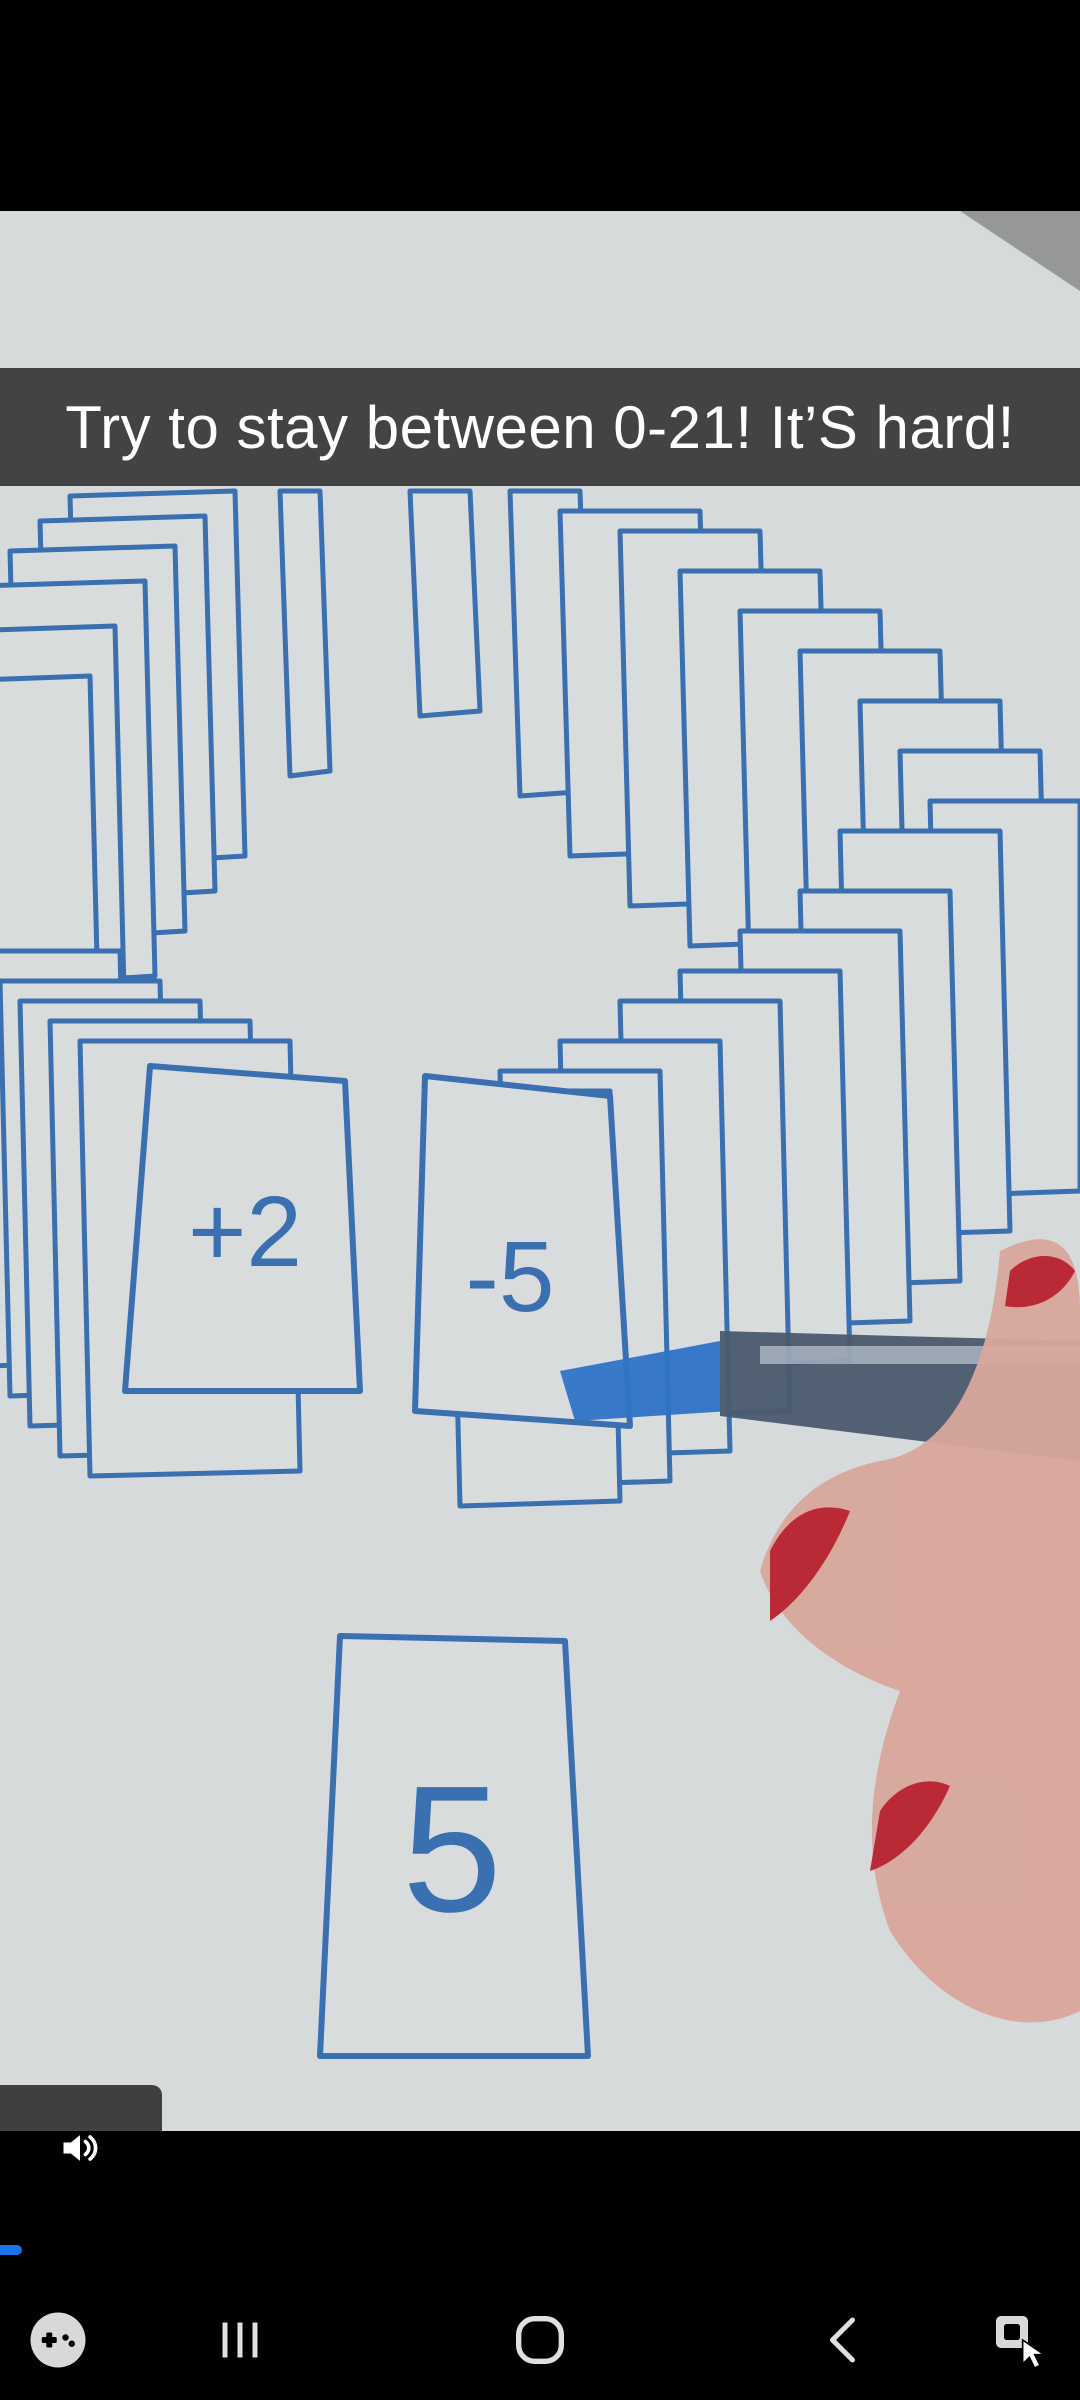 This screenshot has height=2400, width=1080. What do you see at coordinates (510, 1277) in the screenshot?
I see `card-right-label: -5` at bounding box center [510, 1277].